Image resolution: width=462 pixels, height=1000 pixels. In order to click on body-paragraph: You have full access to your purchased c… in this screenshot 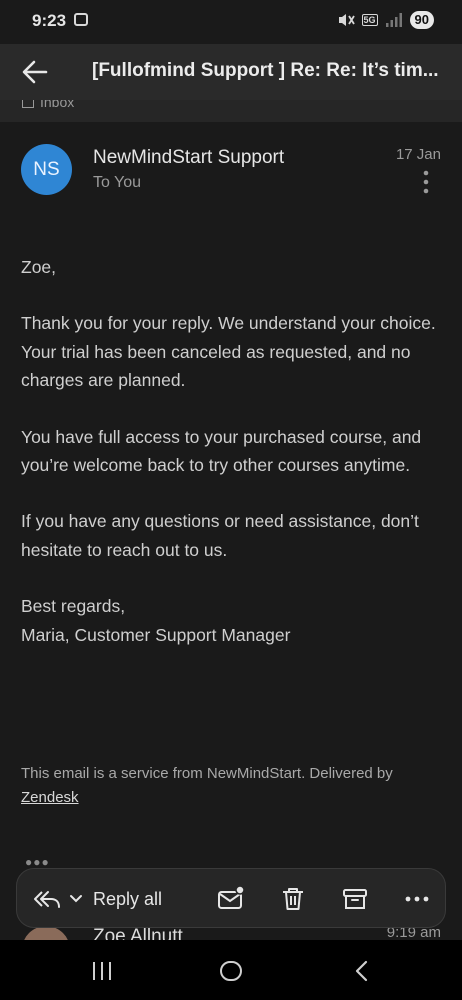, I will do `click(221, 451)`.